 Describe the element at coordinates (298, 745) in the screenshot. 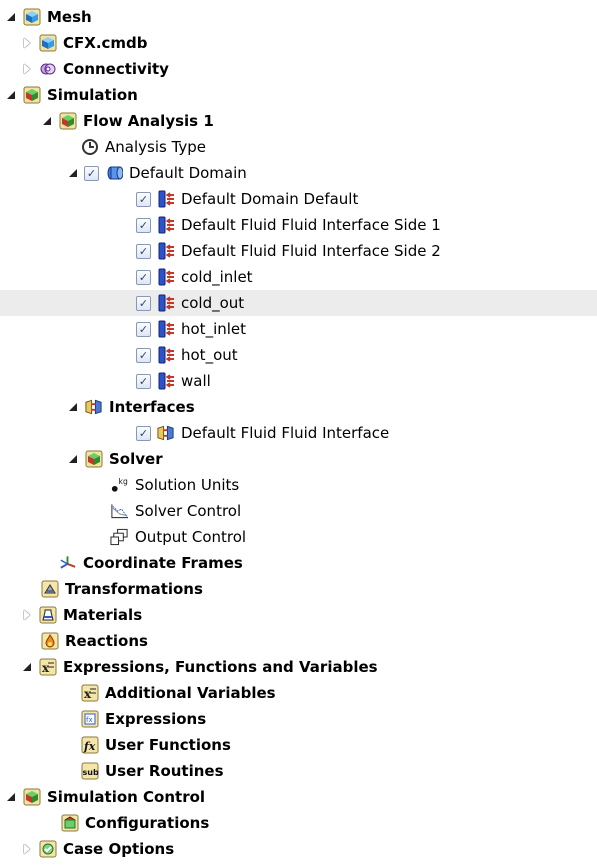

I see `tree-item: fx User Functions` at that location.